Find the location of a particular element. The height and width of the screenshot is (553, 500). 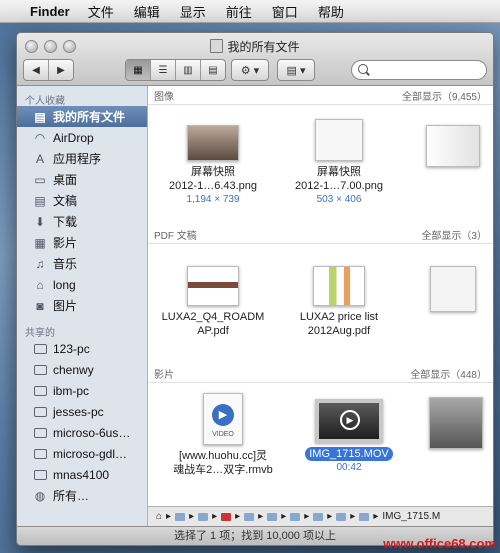

sidebar-item-movies: ▦ 影片 is located at coordinates (82, 242).